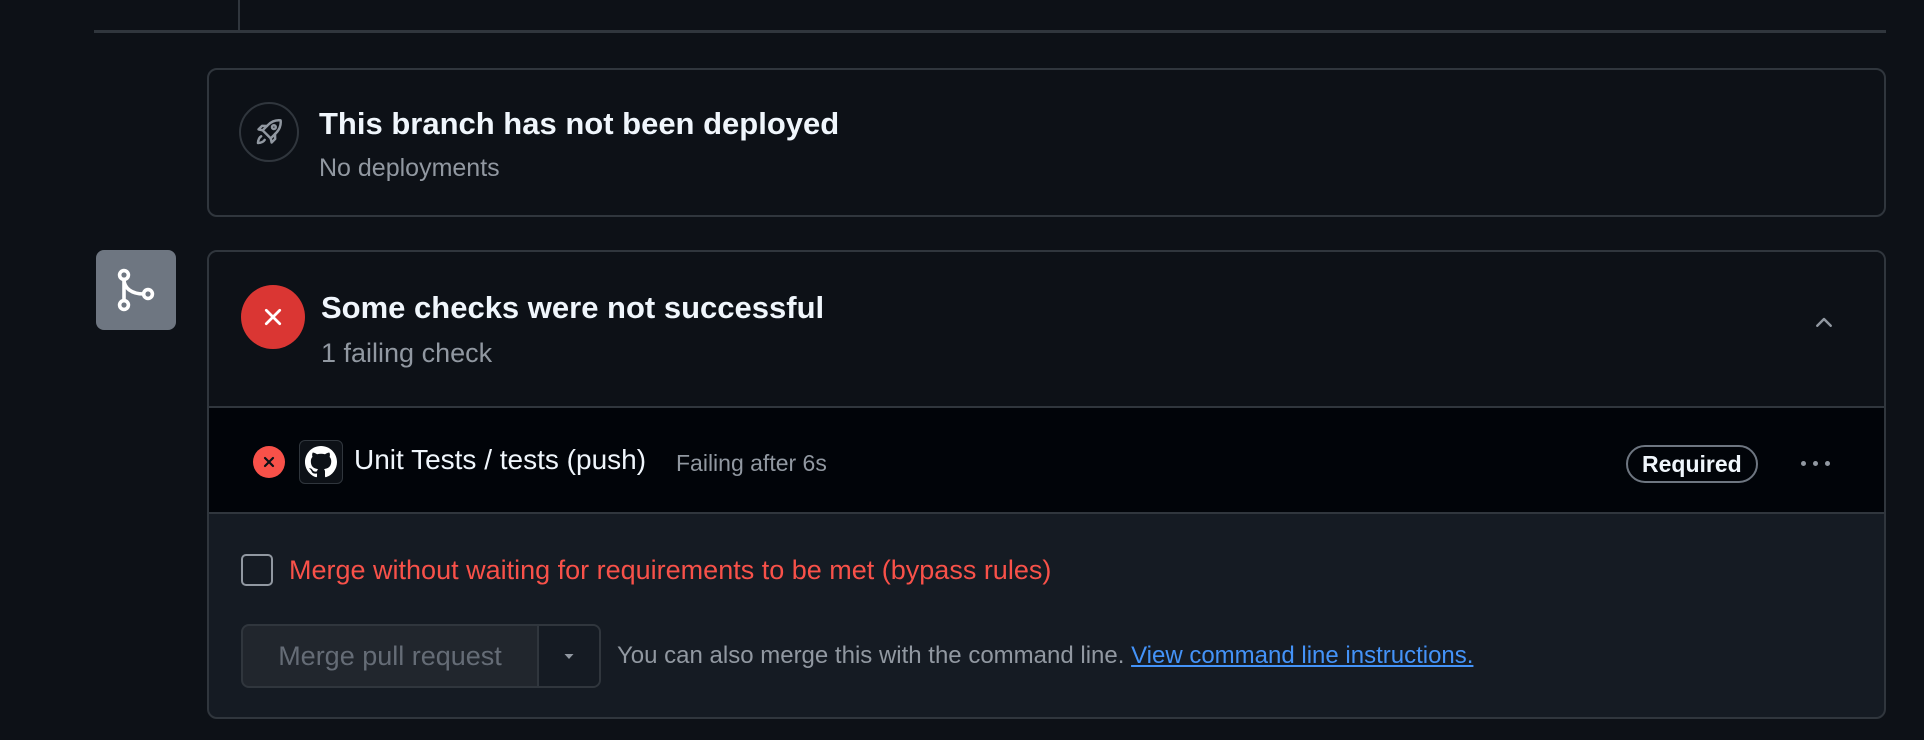 The image size is (1924, 740). Describe the element at coordinates (391, 656) in the screenshot. I see `merge-pull-request-button: Merge pull request` at that location.